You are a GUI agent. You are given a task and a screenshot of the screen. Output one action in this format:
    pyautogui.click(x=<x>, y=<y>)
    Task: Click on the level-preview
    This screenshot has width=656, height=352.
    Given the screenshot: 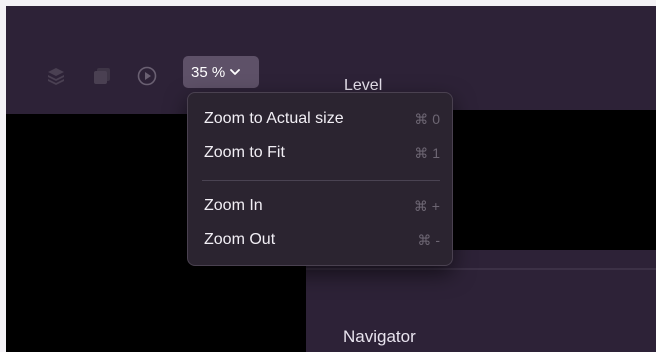 What is the action you would take?
    pyautogui.click(x=551, y=180)
    